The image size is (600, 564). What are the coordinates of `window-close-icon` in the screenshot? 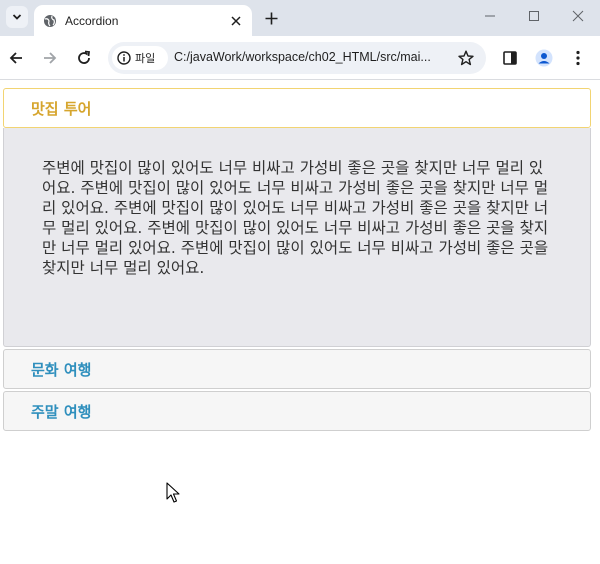 It's located at (578, 16).